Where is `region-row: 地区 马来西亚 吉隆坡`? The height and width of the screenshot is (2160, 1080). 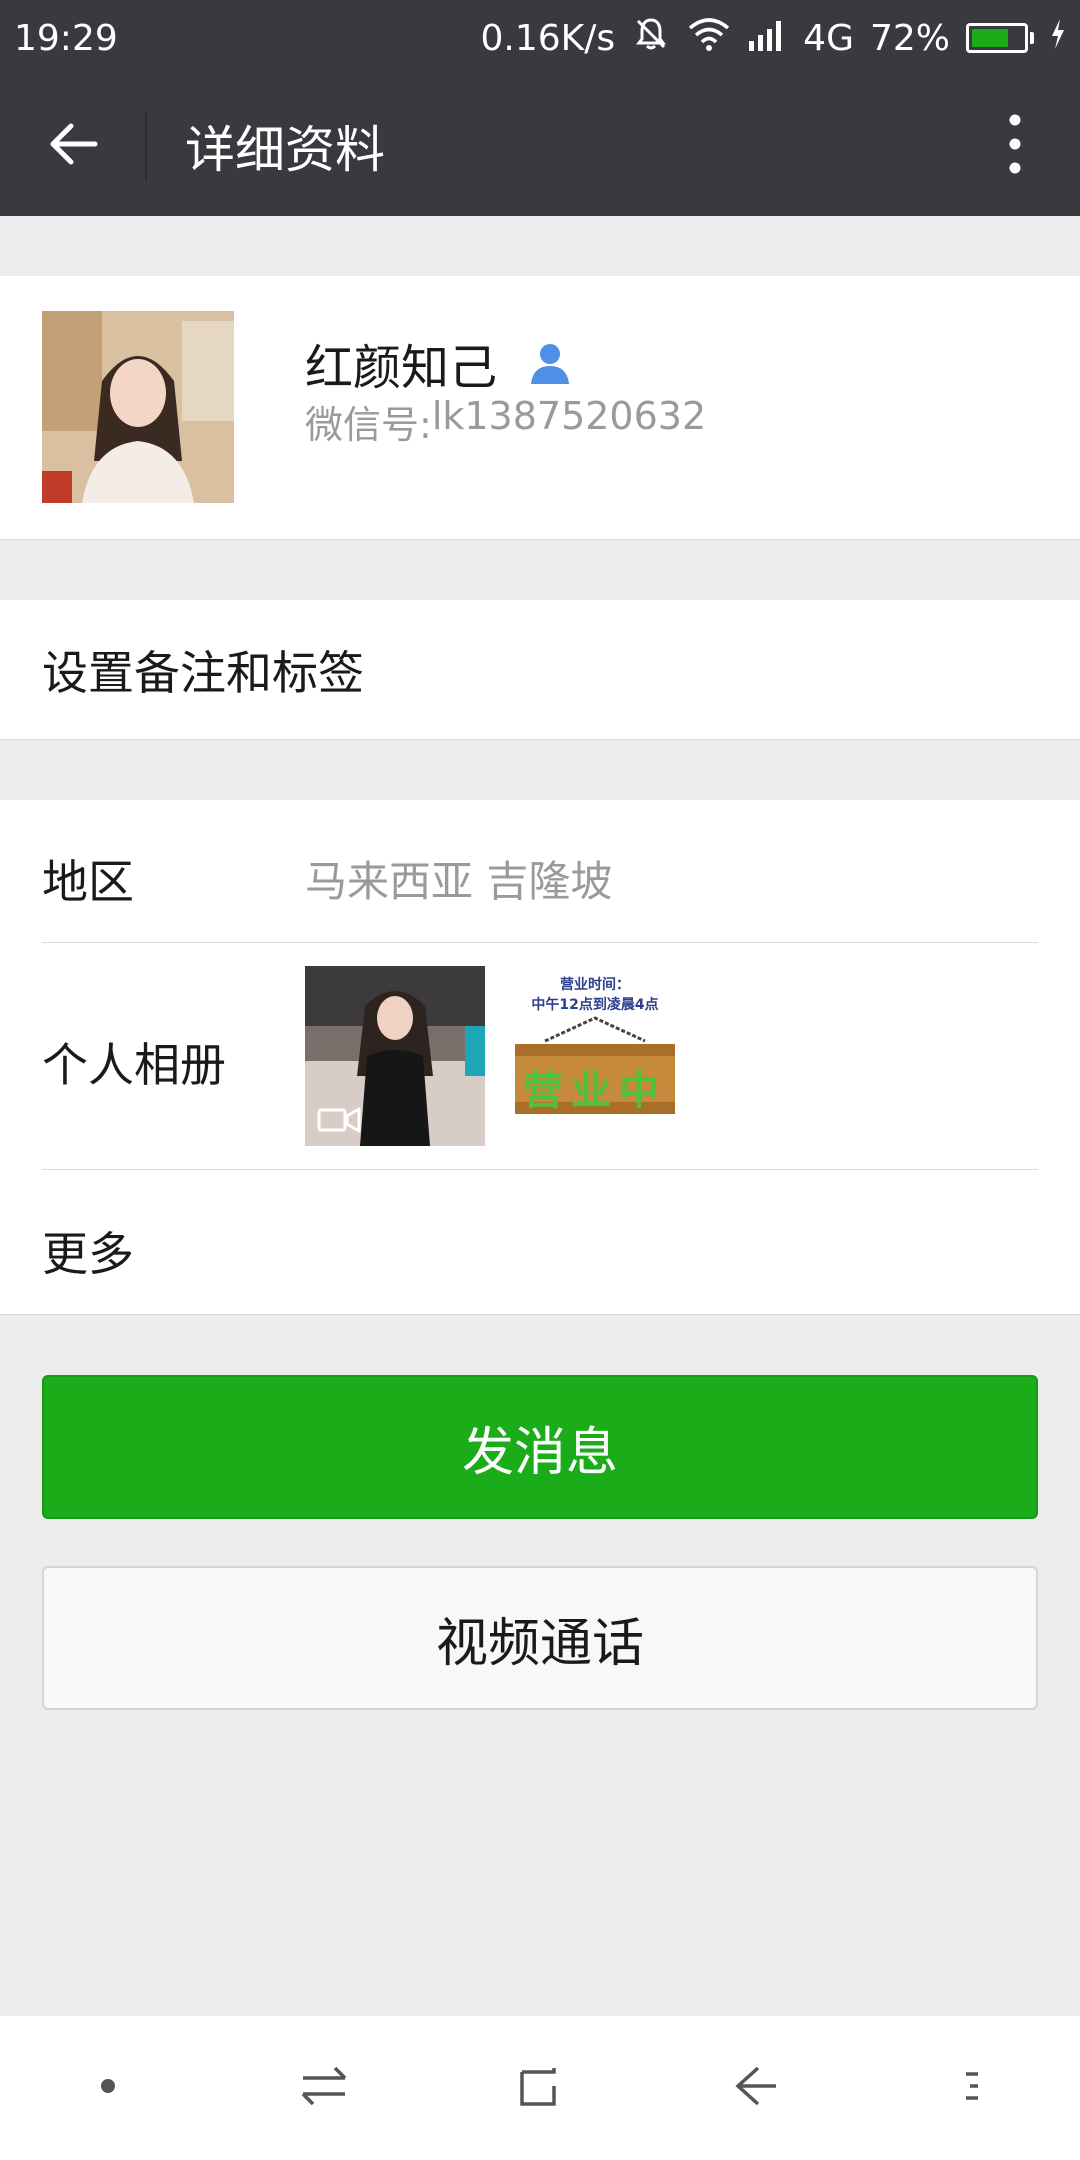 region-row: 地区 马来西亚 吉隆坡 is located at coordinates (540, 871).